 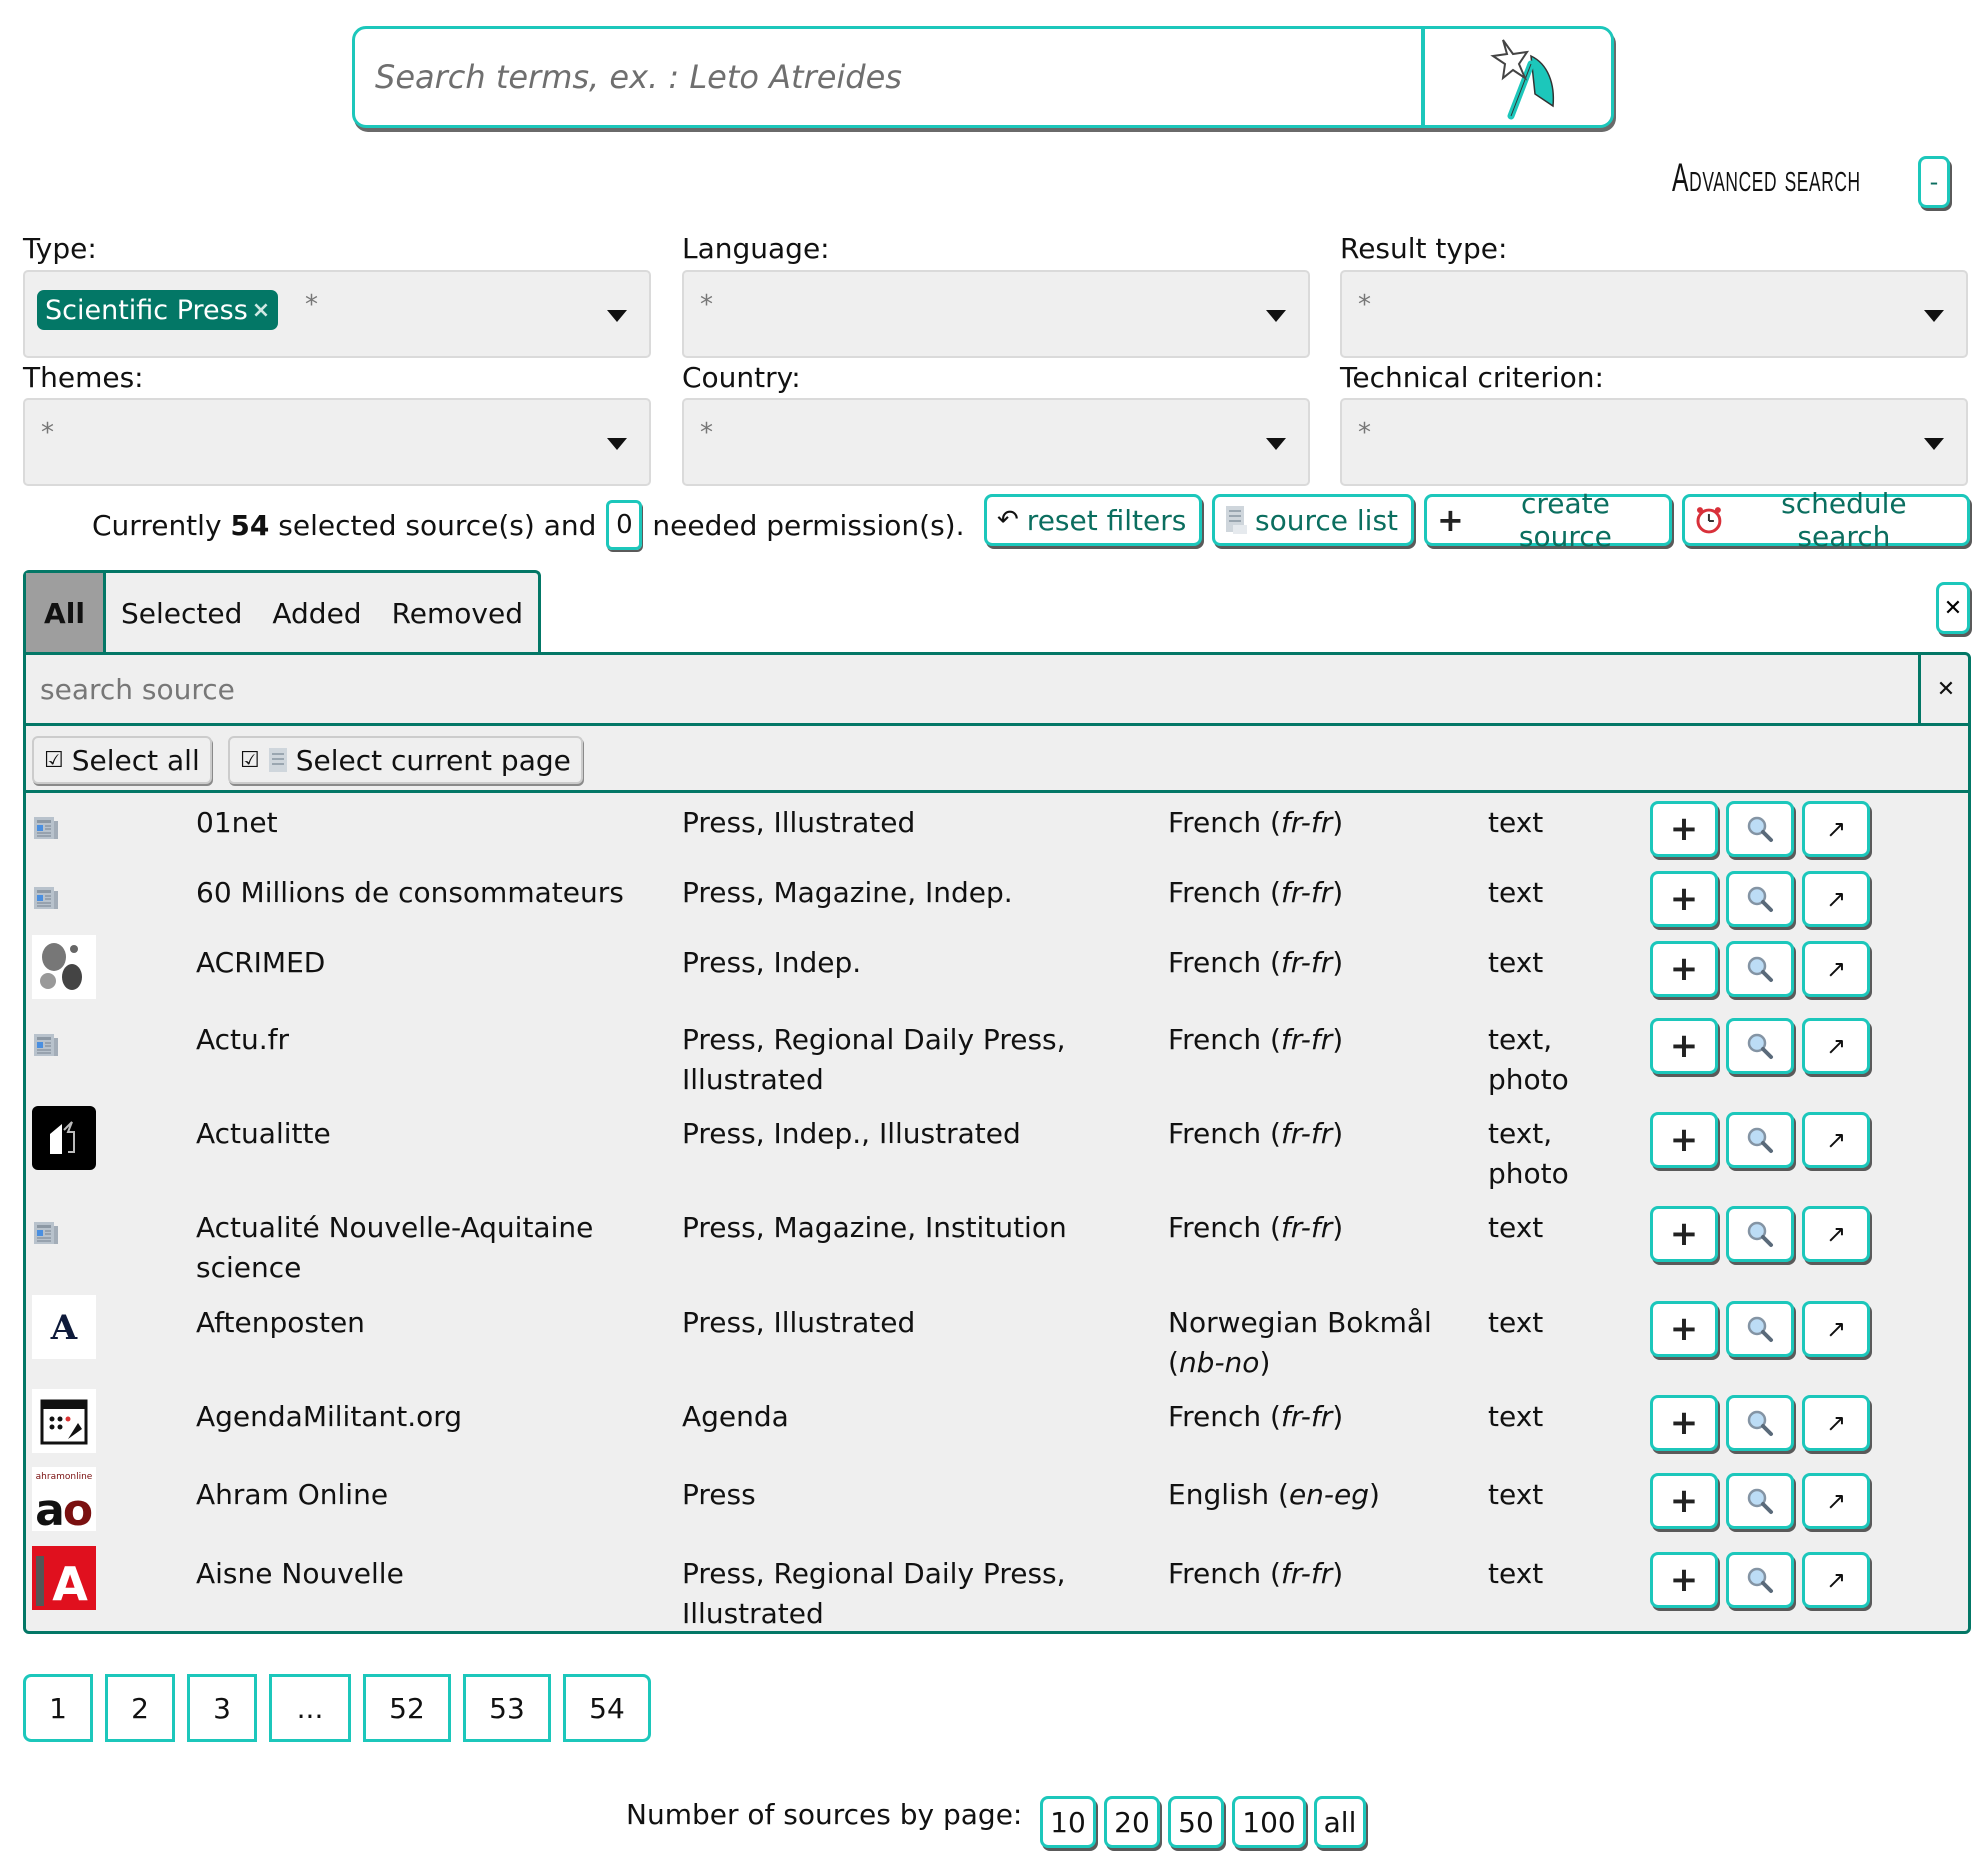 I want to click on tab-all: All, so click(x=66, y=613).